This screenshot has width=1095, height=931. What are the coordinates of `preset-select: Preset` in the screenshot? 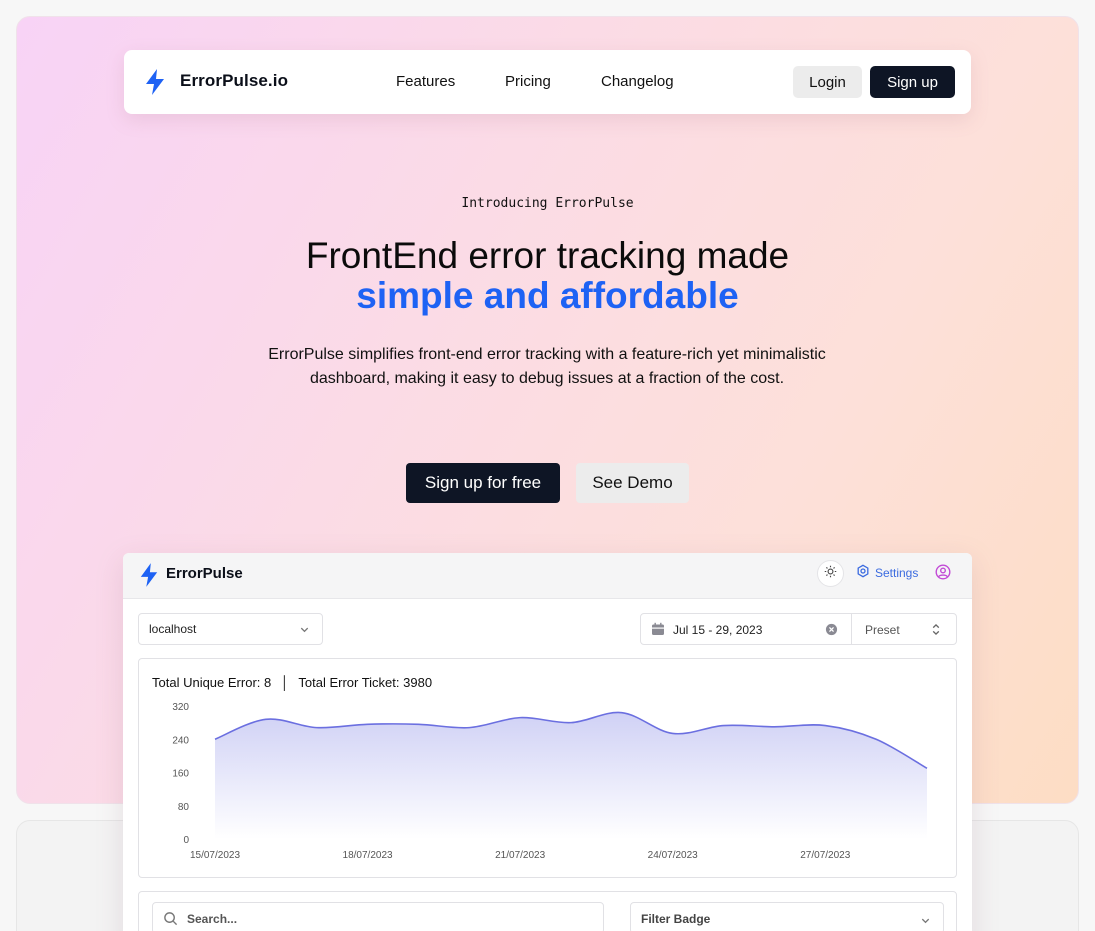 It's located at (882, 630).